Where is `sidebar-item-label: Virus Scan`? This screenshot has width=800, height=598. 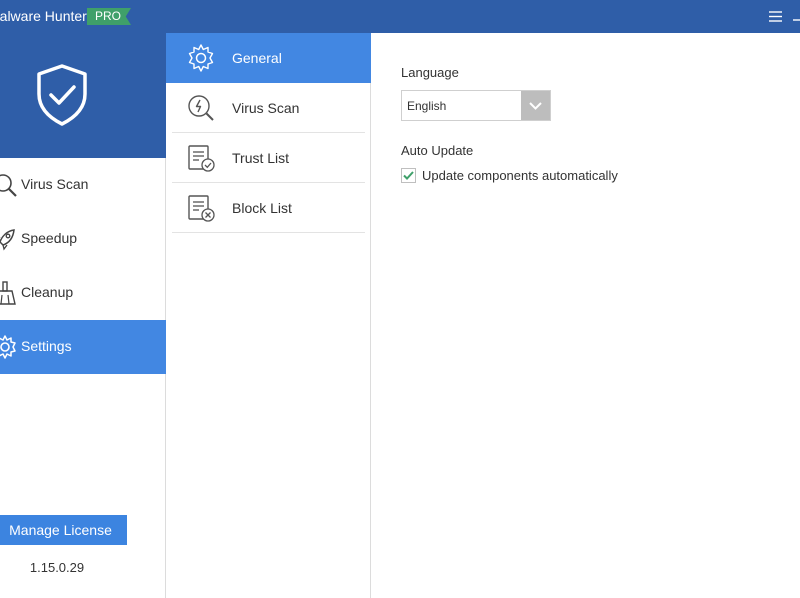
sidebar-item-label: Virus Scan is located at coordinates (55, 184).